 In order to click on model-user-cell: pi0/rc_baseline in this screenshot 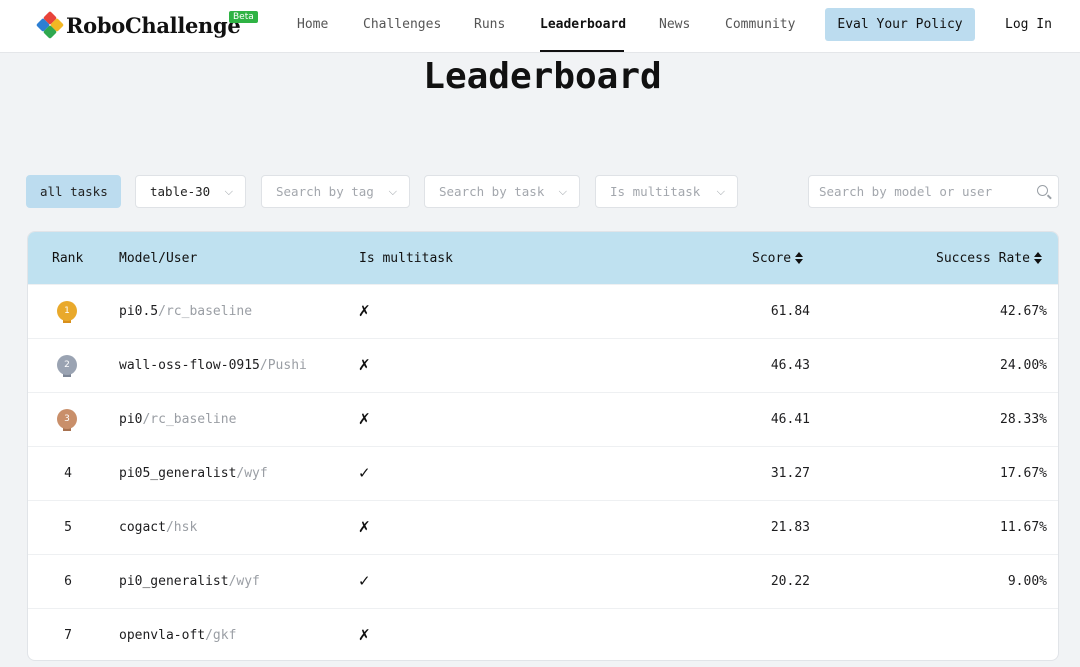, I will do `click(177, 419)`.